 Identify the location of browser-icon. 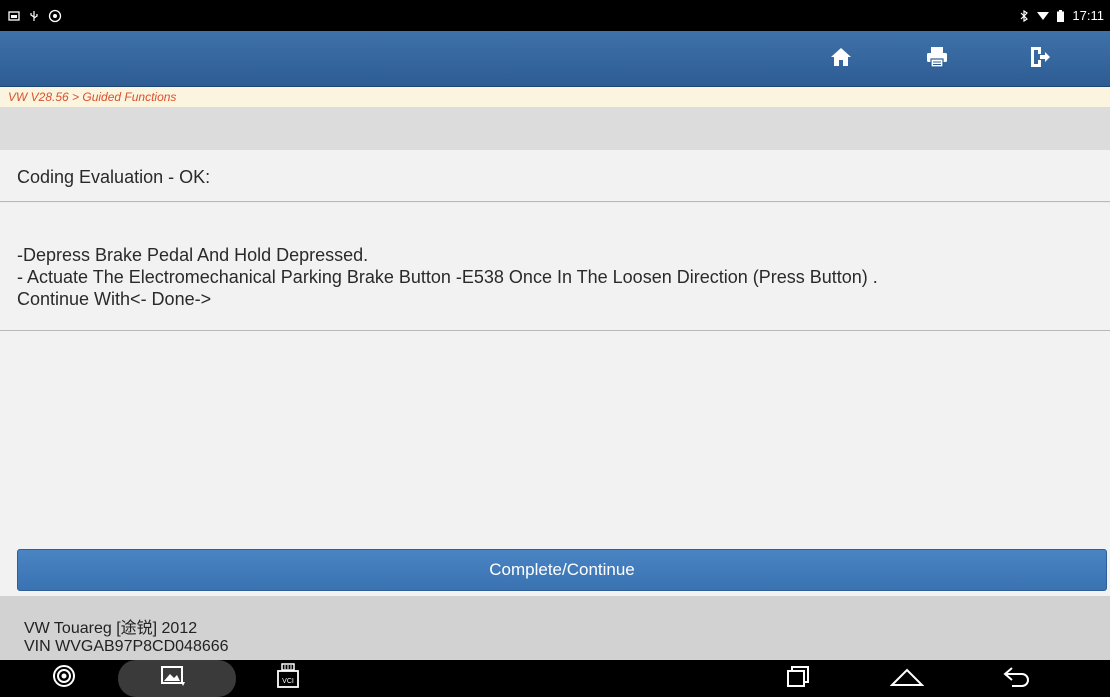
(64, 678).